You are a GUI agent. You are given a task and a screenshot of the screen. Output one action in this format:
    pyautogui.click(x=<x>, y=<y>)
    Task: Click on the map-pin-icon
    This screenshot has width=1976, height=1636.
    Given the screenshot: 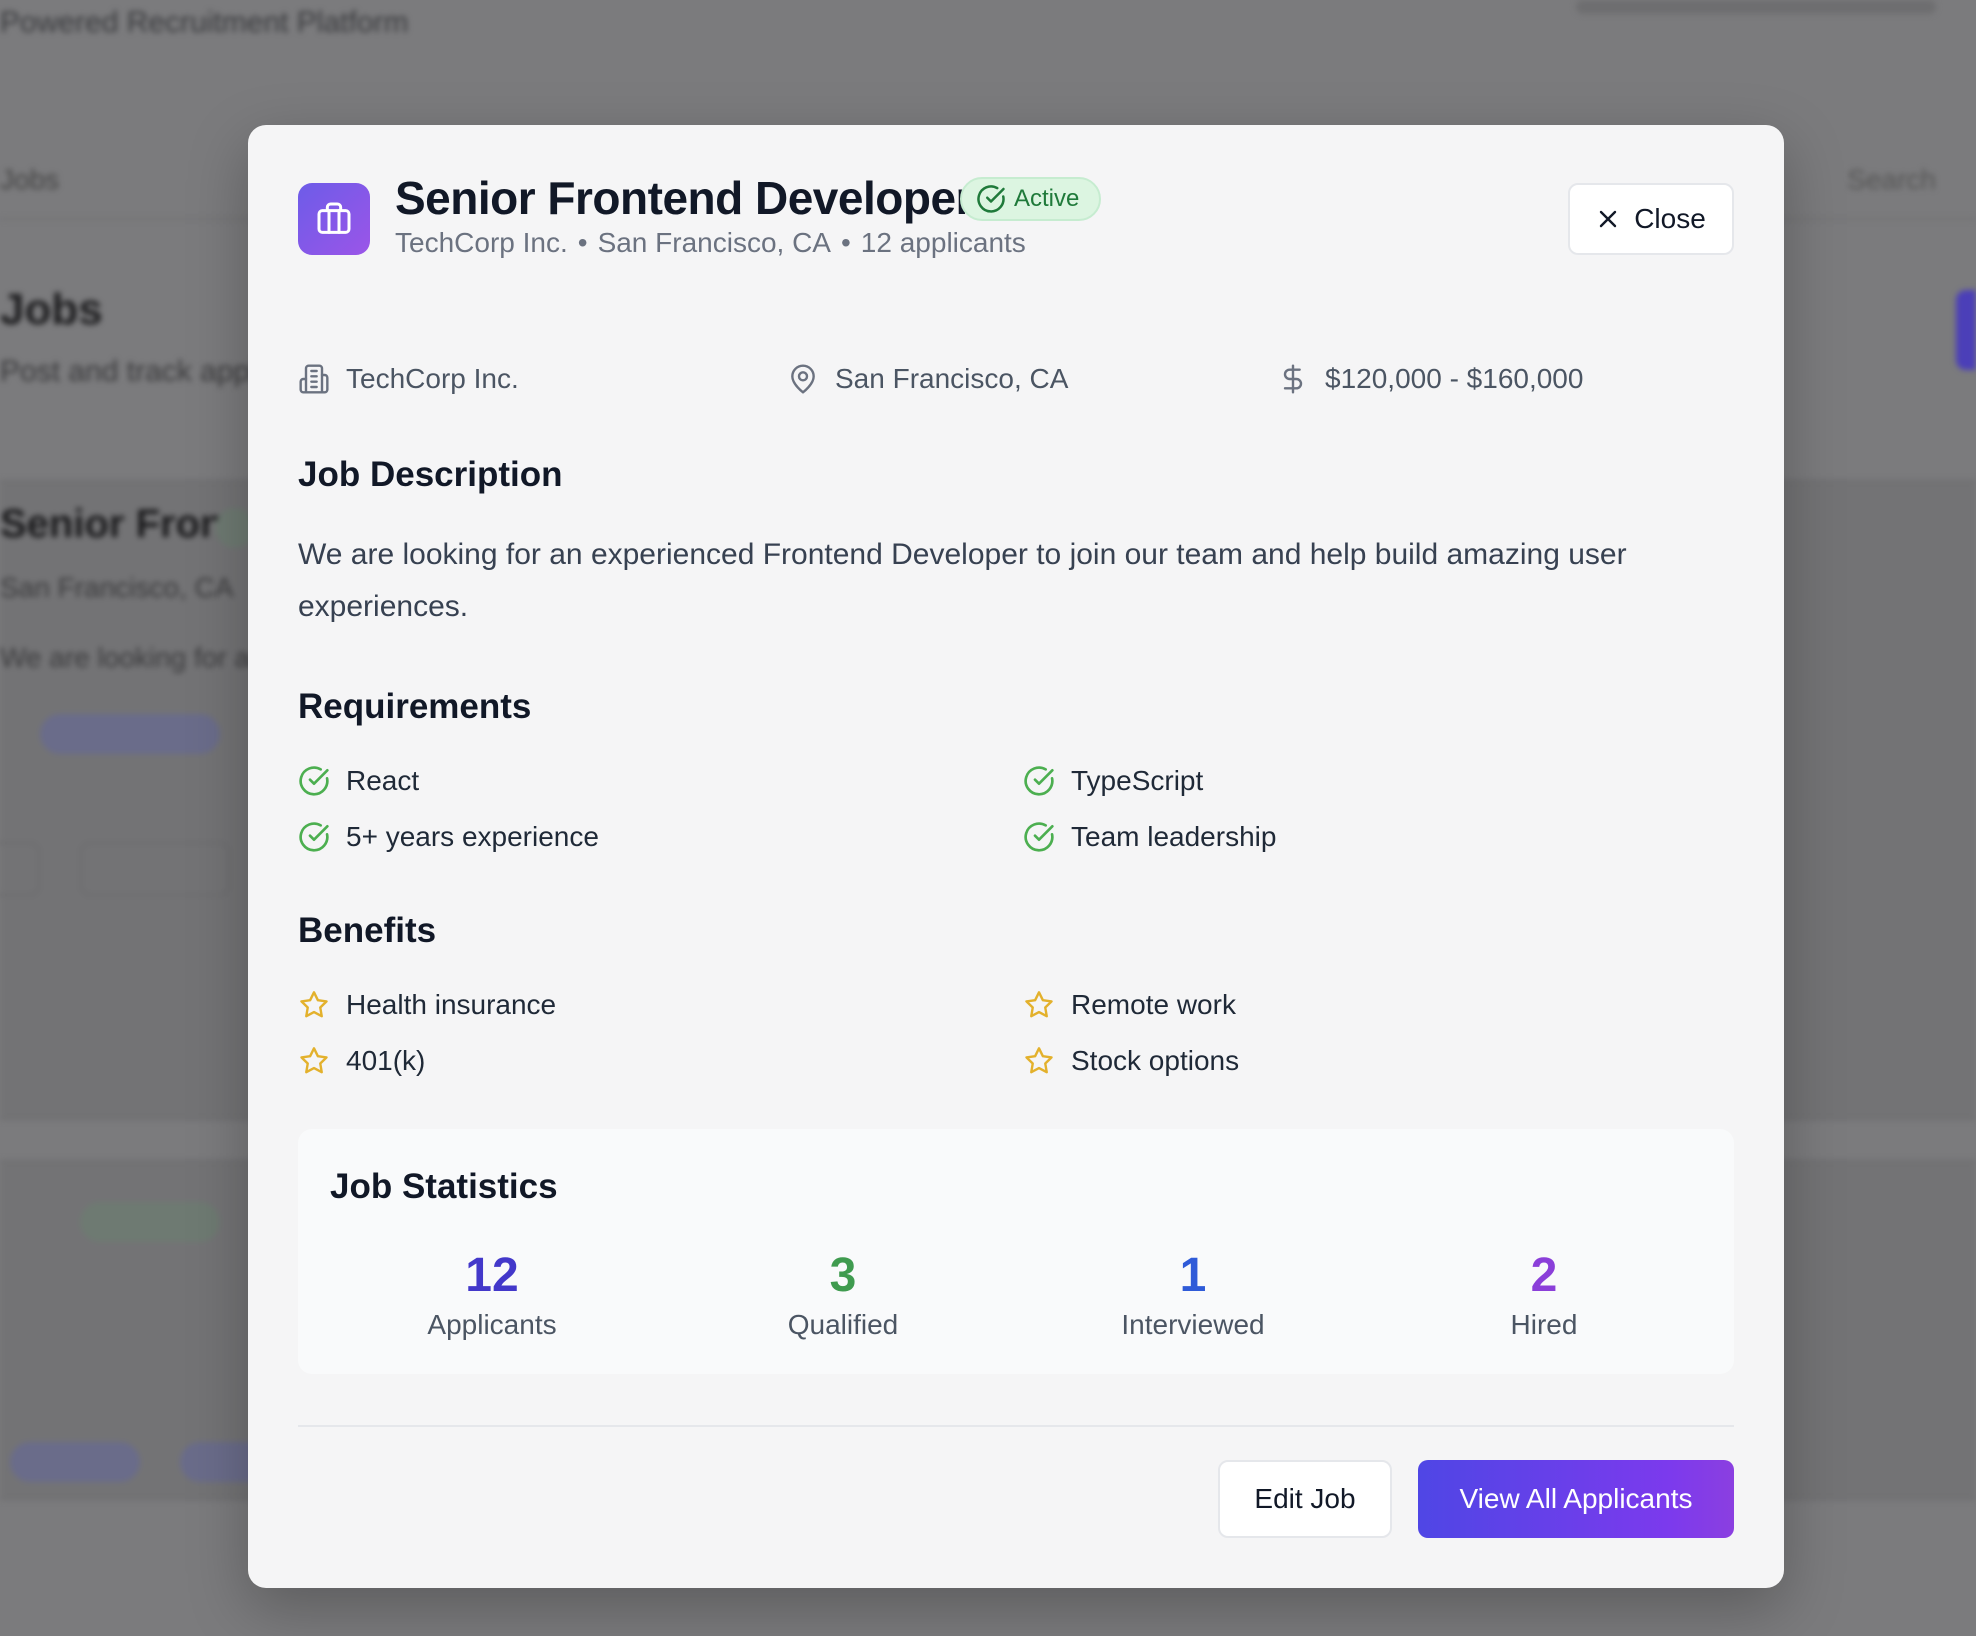 What is the action you would take?
    pyautogui.click(x=803, y=379)
    